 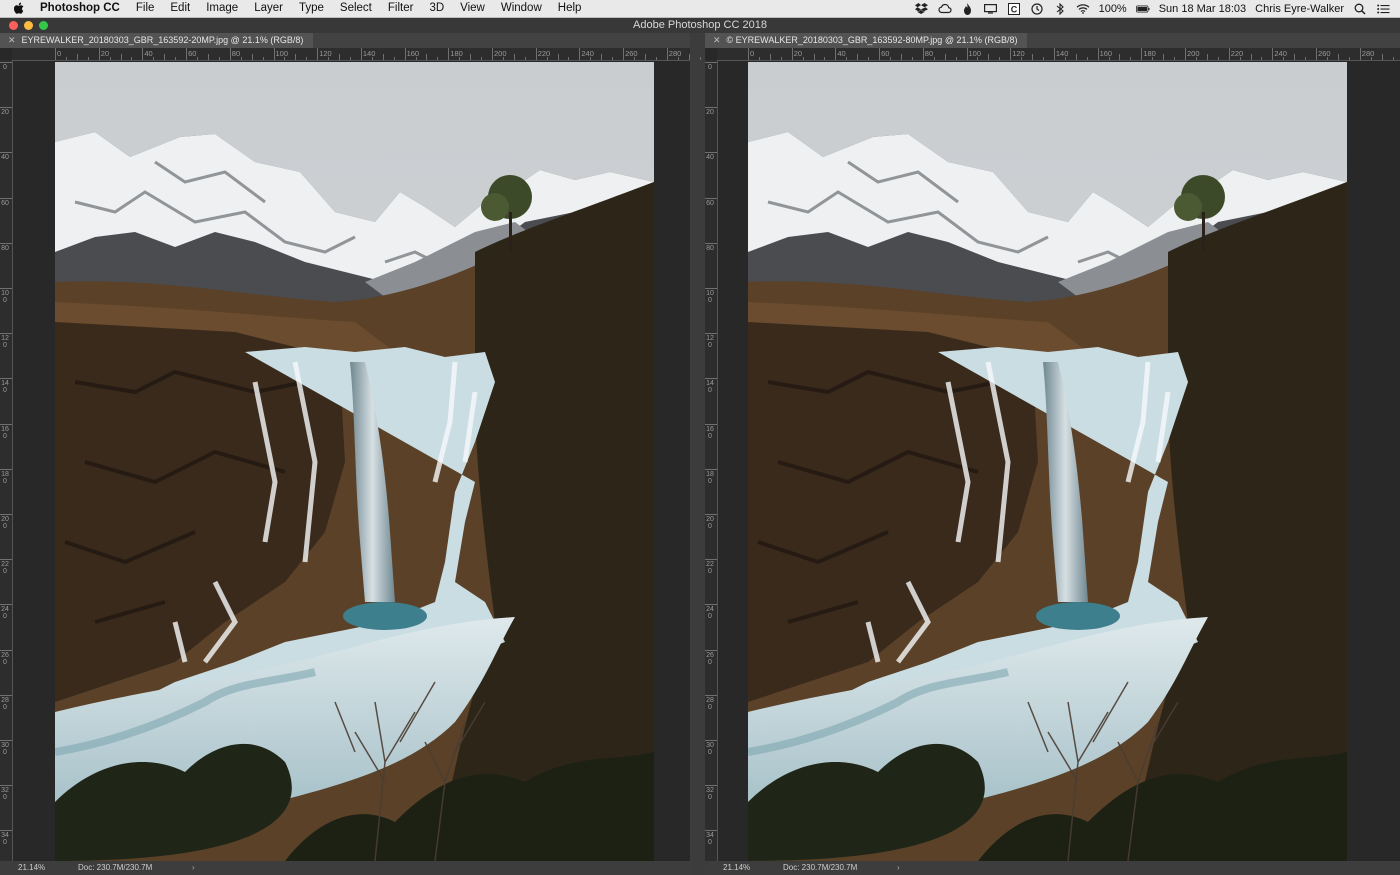 I want to click on pane-divider, so click(x=697, y=454).